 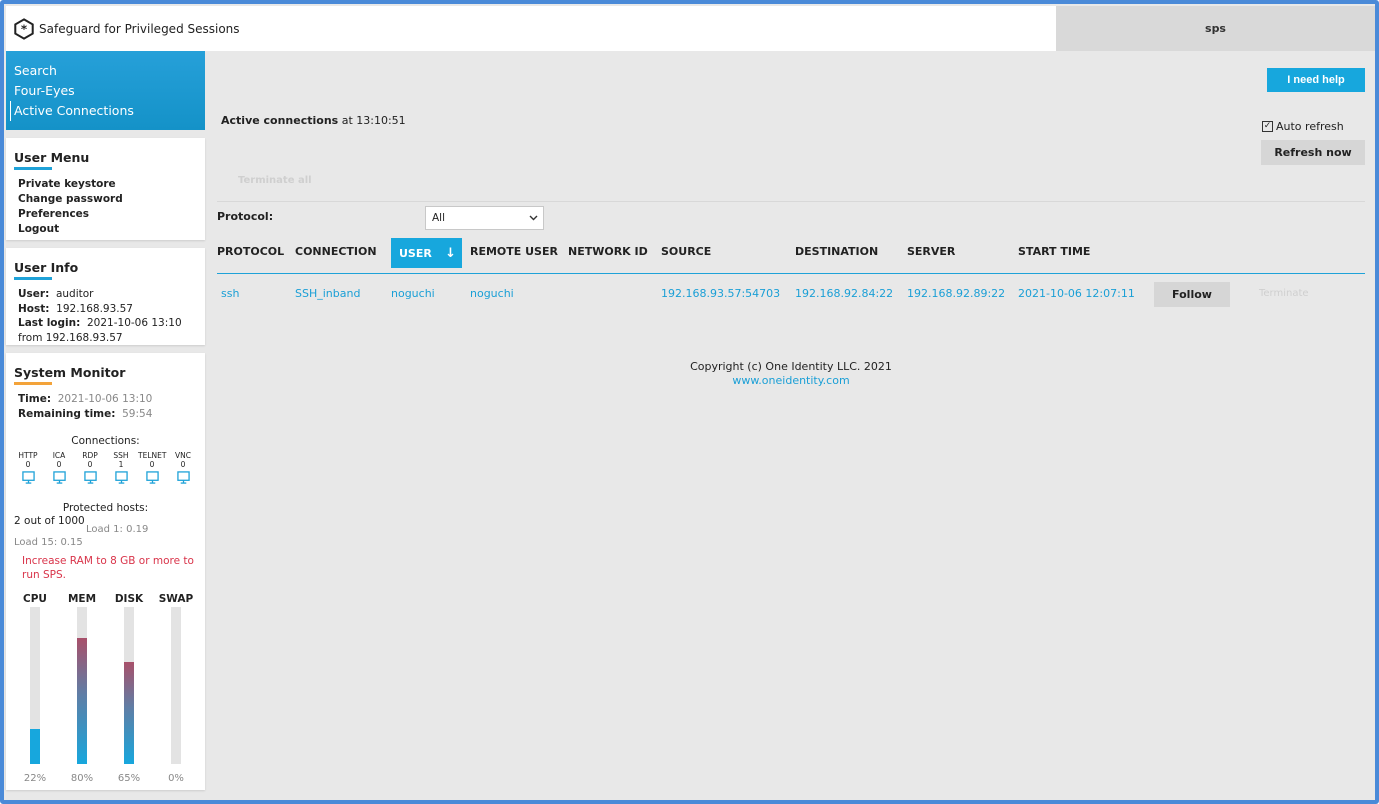 I want to click on resource-cpu: CPU 22%, so click(x=35, y=688).